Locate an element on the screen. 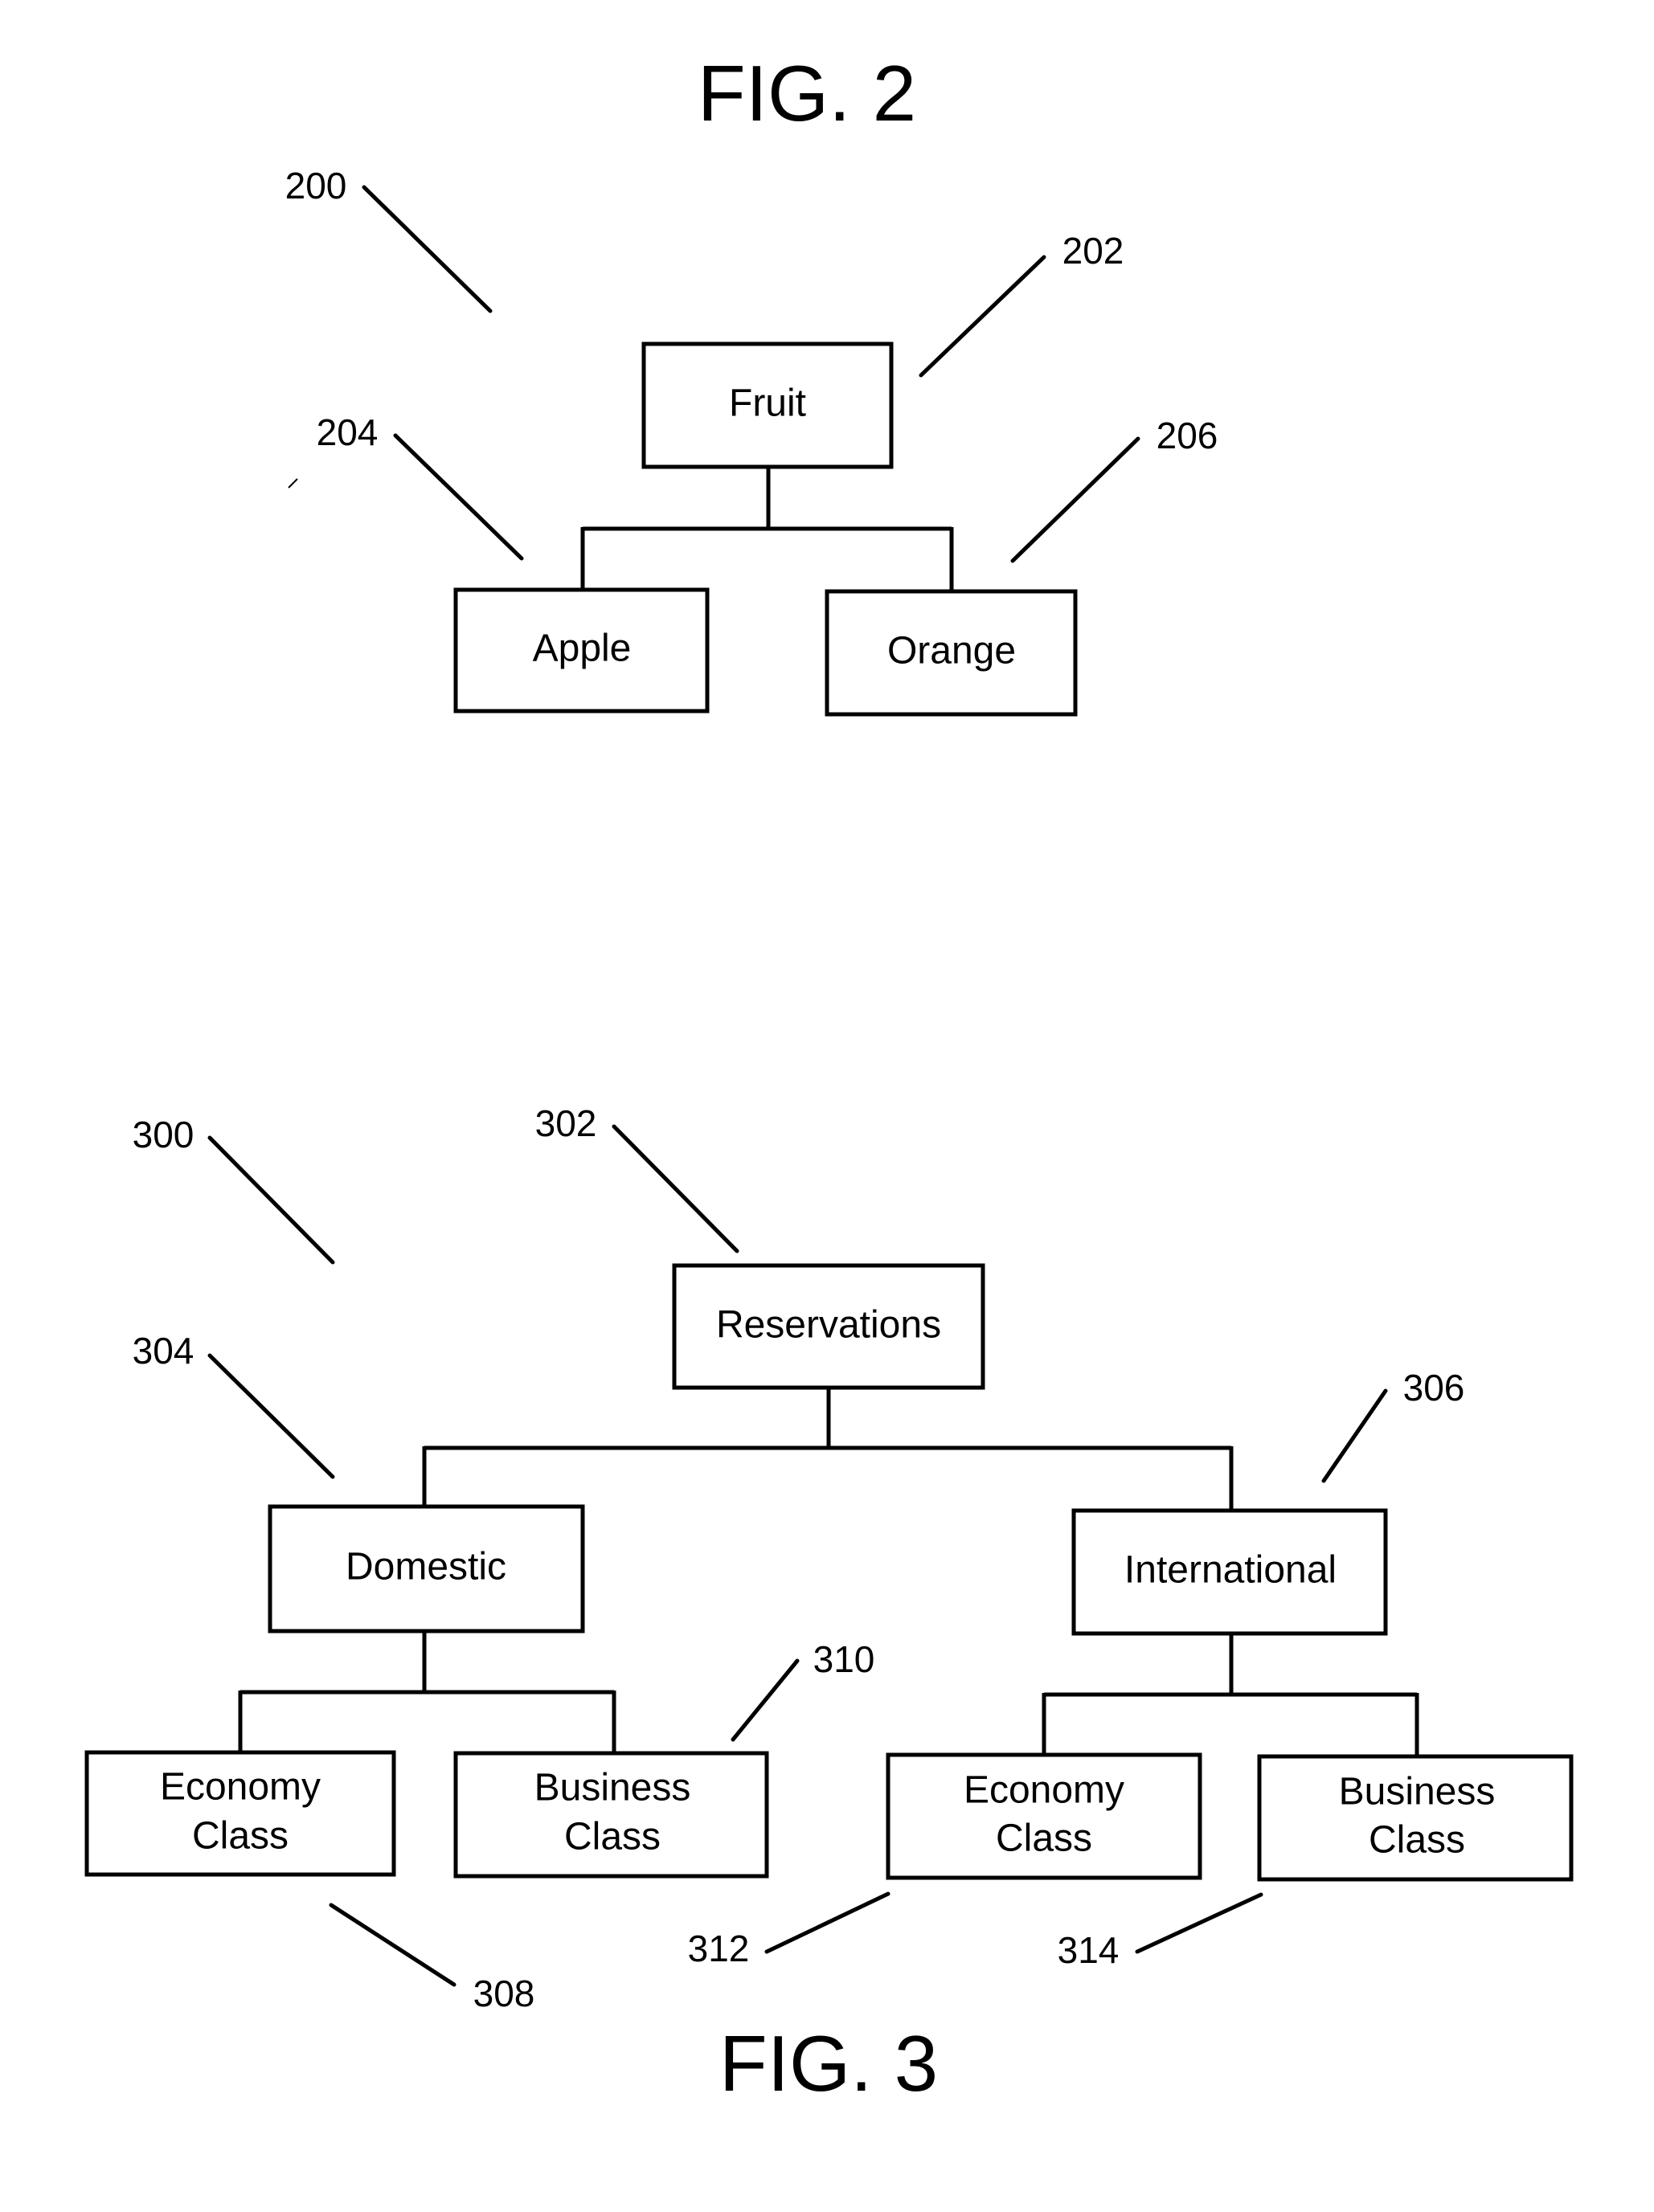 The height and width of the screenshot is (2212, 1654). dom-business-line2: Class is located at coordinates (612, 1837).